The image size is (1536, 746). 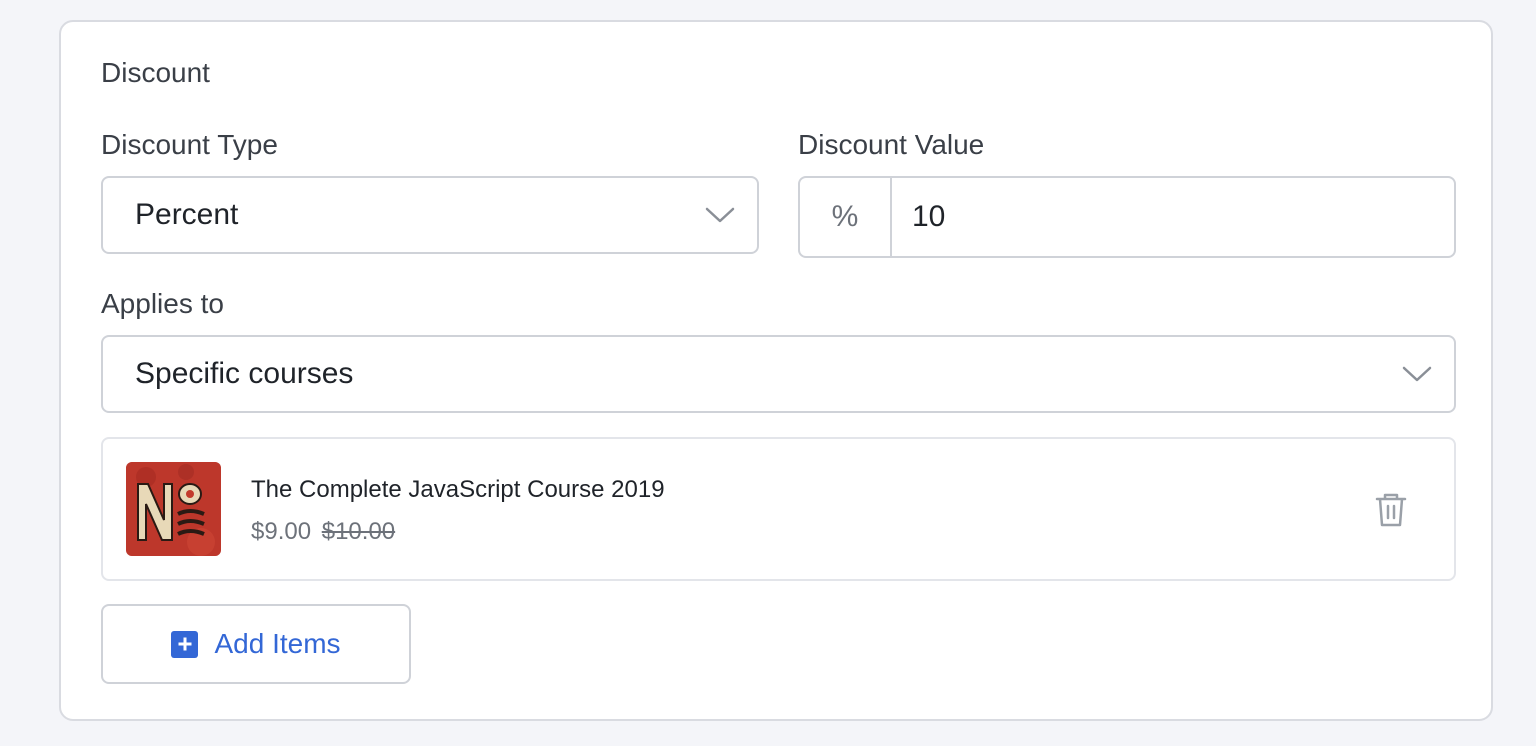 I want to click on course-price: $9.00 $10.00, so click(x=323, y=532).